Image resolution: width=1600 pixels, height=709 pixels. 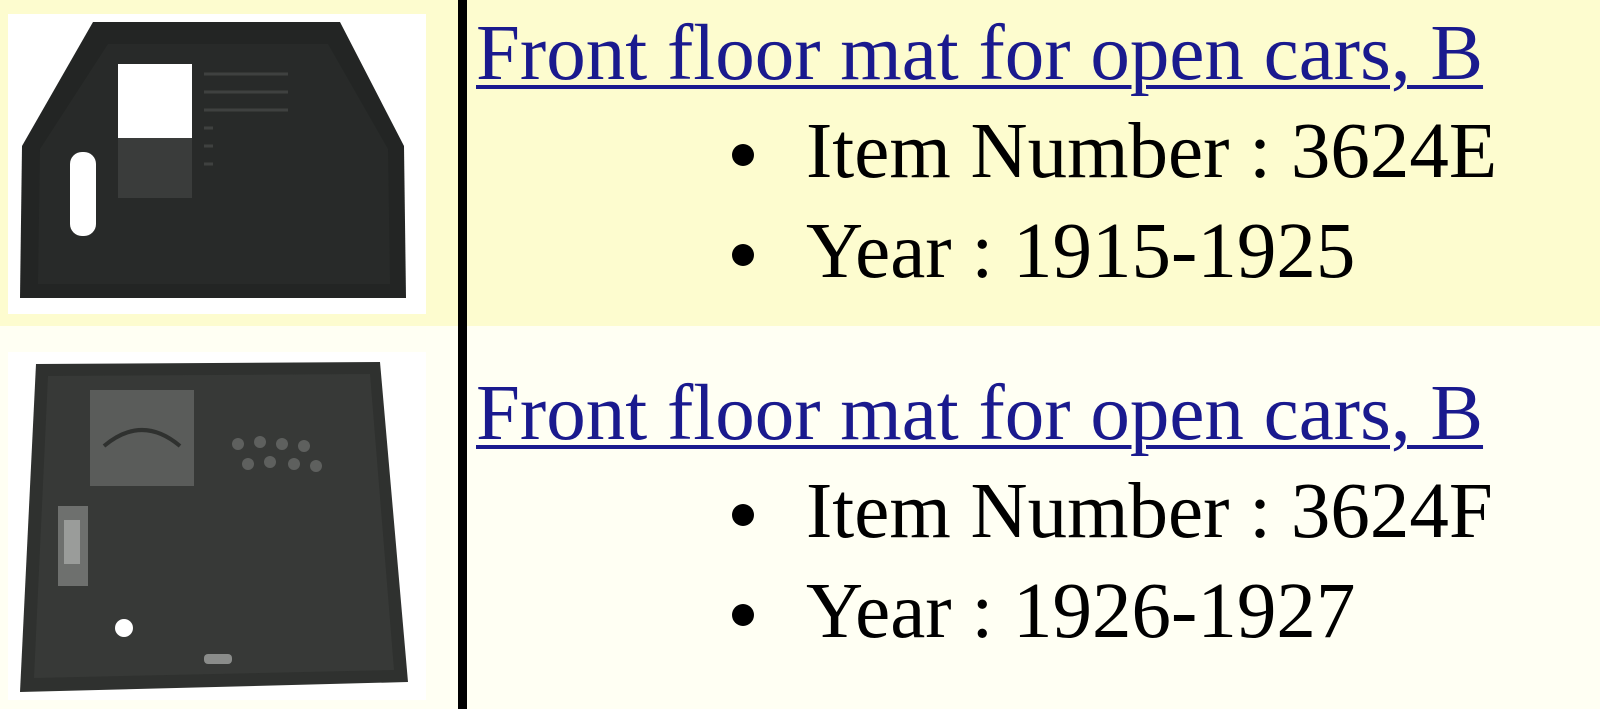 I want to click on column-divider, so click(x=462, y=354).